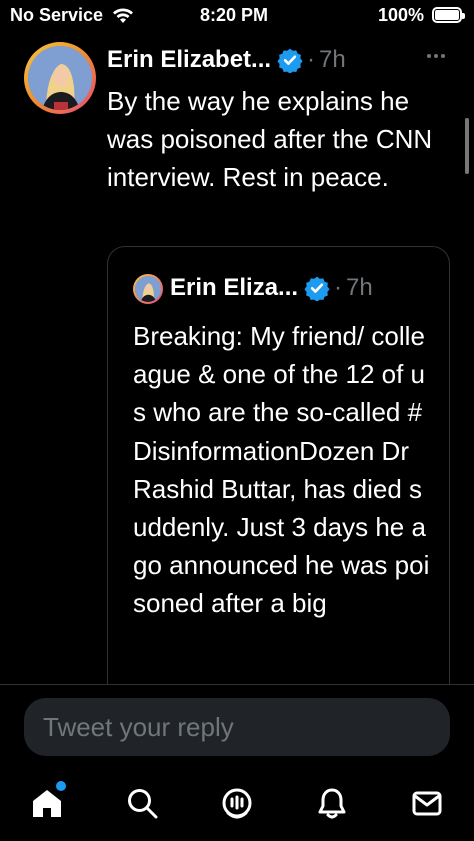 The height and width of the screenshot is (841, 474). I want to click on quoted-tweet-header: Erin Eliza... · 7h, so click(271, 288).